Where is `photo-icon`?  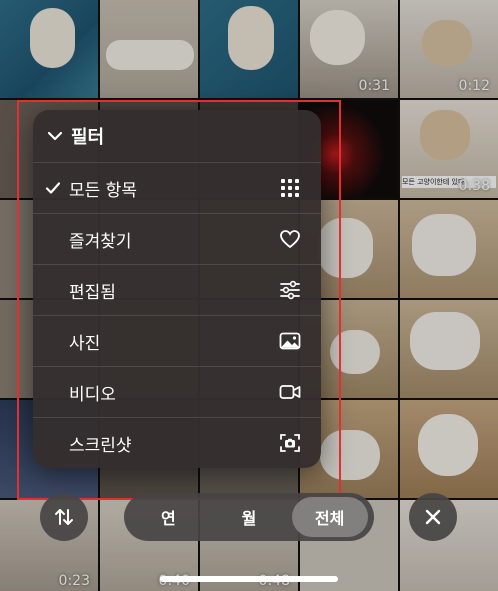 photo-icon is located at coordinates (290, 341).